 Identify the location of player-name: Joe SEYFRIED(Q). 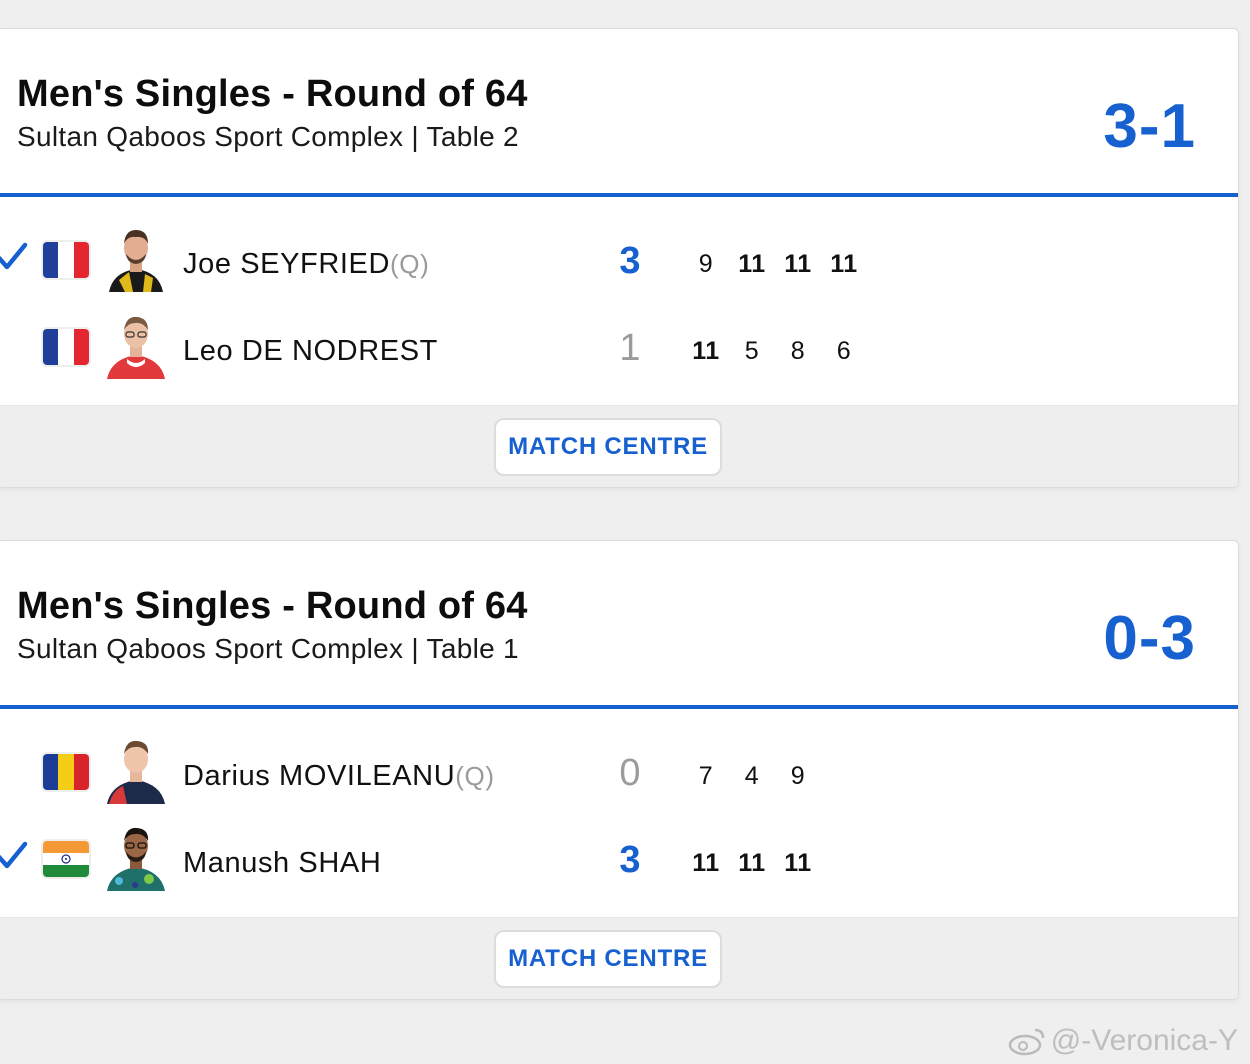
(306, 264).